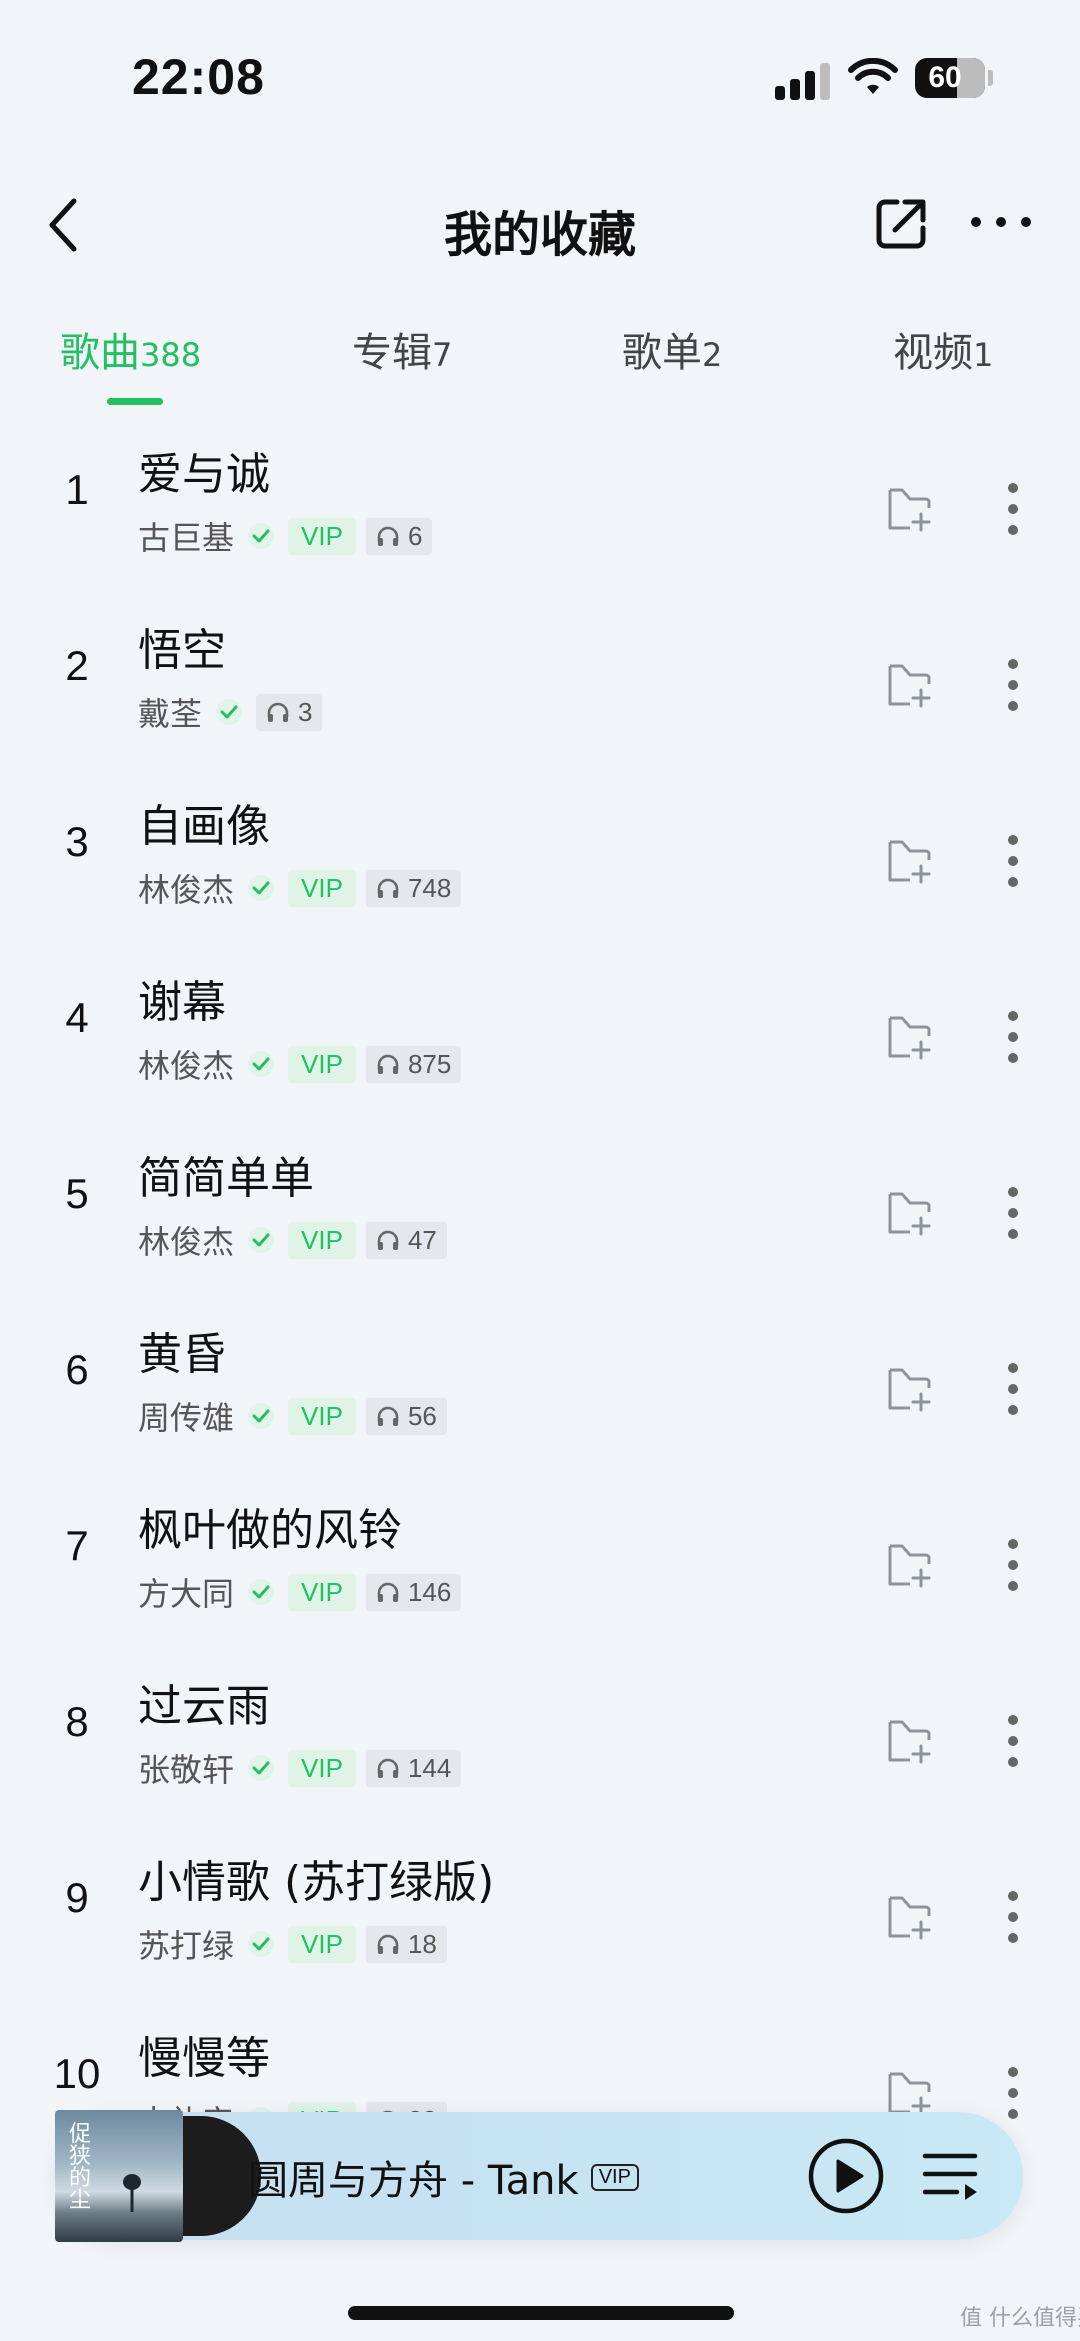  Describe the element at coordinates (614, 2177) in the screenshot. I see `now-playing-vip-badge: VIP` at that location.